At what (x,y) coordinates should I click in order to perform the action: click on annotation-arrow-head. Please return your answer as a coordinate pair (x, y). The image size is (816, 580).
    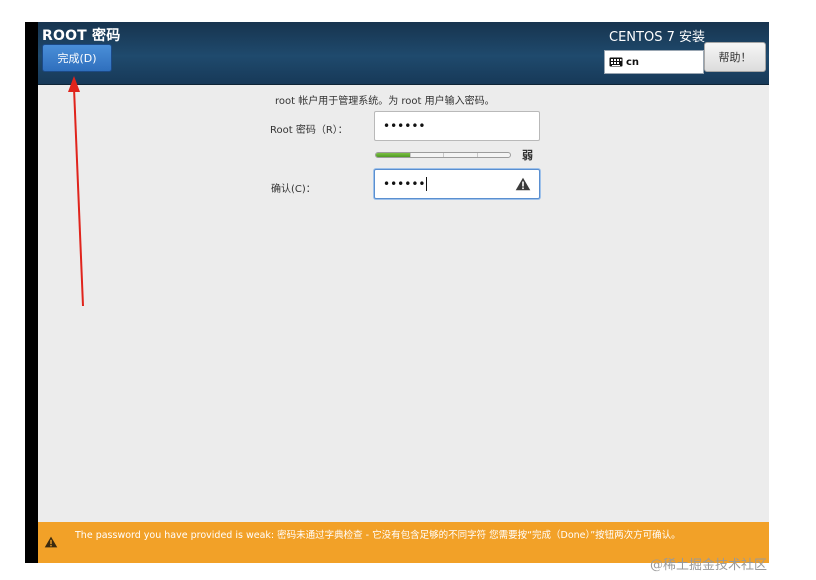
    Looking at the image, I should click on (74, 84).